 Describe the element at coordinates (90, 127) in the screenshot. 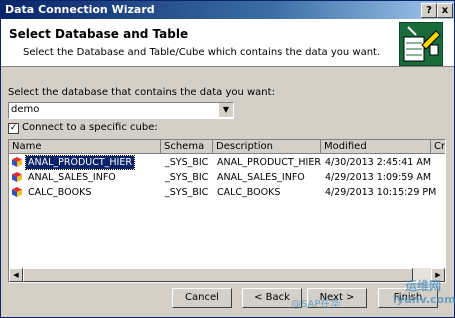

I see `connect-cube-label: Connect to a specific cube:` at that location.